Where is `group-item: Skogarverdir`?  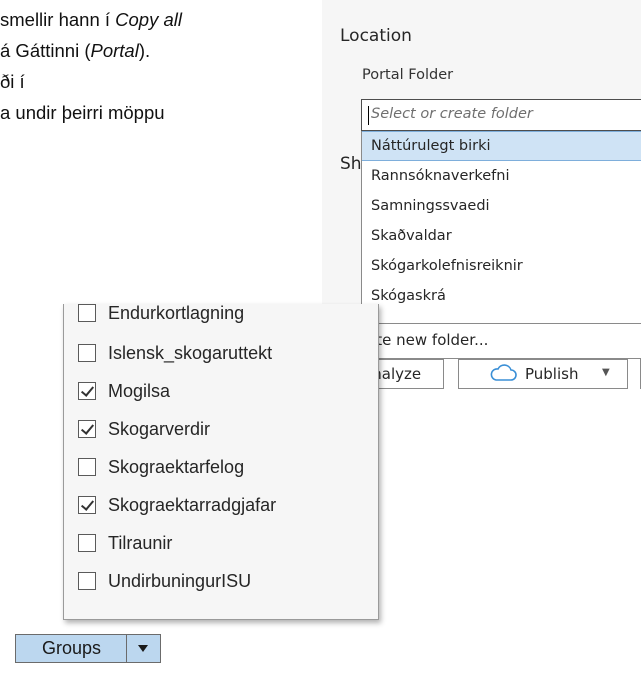
group-item: Skogarverdir is located at coordinates (144, 429).